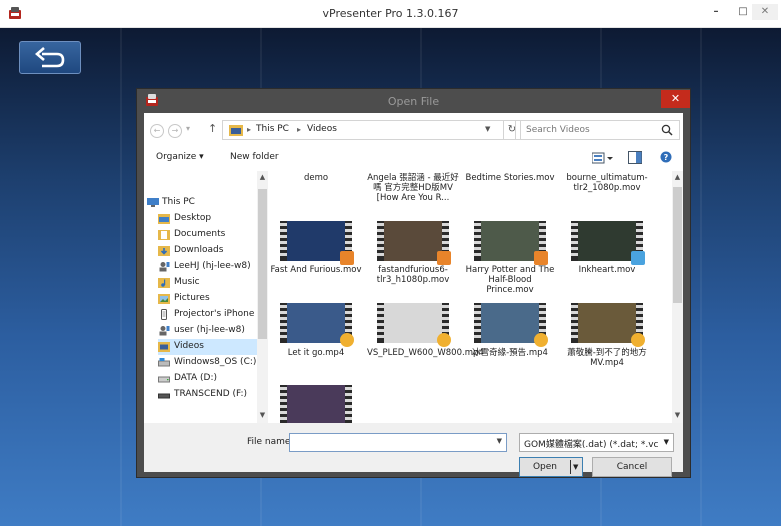 This screenshot has width=781, height=526. What do you see at coordinates (390, 14) in the screenshot?
I see `app-titlebar: vPresenter Pro 1.3.0.167 – □ ✕` at bounding box center [390, 14].